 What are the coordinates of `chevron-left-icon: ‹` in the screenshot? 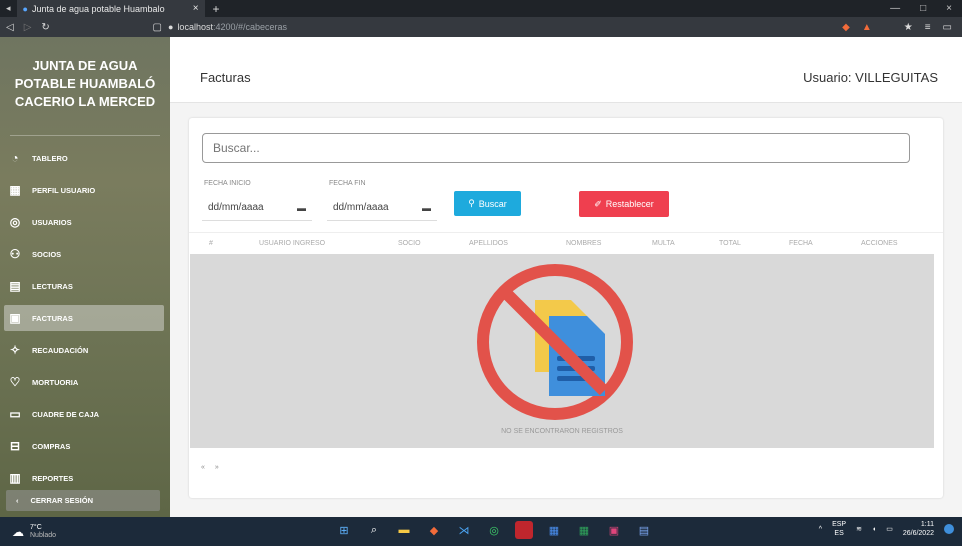 It's located at (17, 500).